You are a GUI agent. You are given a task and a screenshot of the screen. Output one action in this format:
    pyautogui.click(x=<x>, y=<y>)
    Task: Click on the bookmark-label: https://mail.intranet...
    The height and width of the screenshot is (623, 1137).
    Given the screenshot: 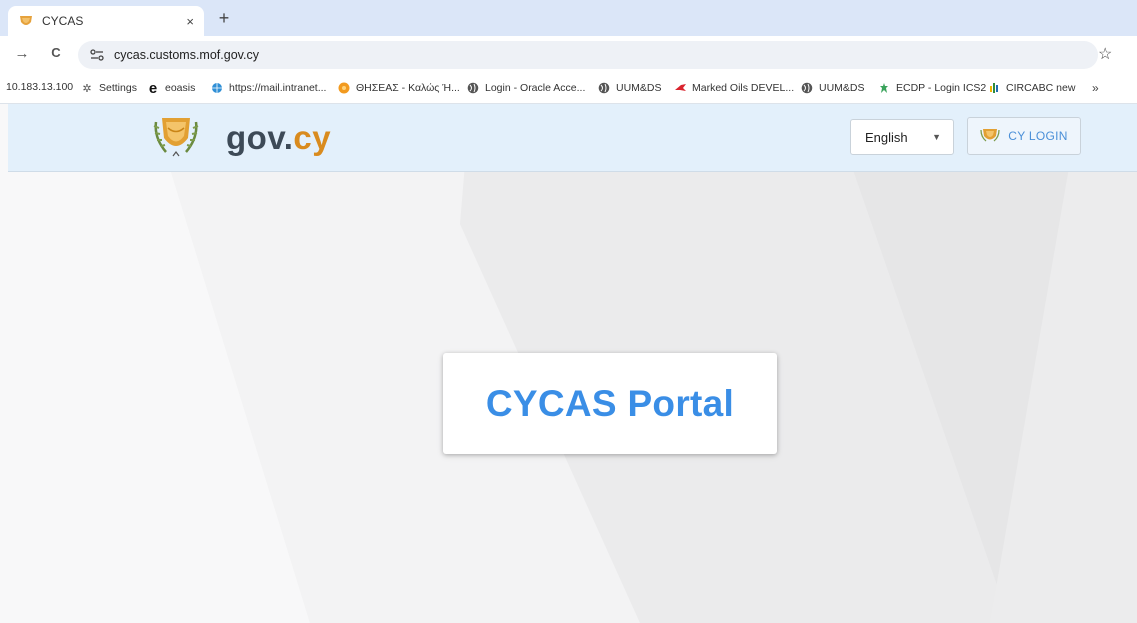 What is the action you would take?
    pyautogui.click(x=278, y=88)
    